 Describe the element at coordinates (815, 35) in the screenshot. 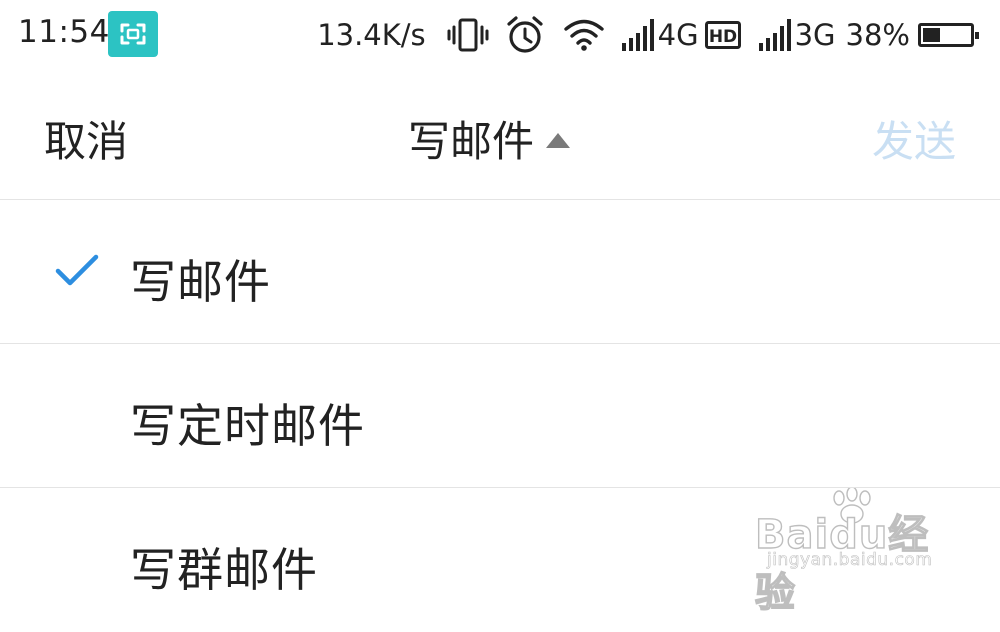

I see `sim2-network: 3G` at that location.